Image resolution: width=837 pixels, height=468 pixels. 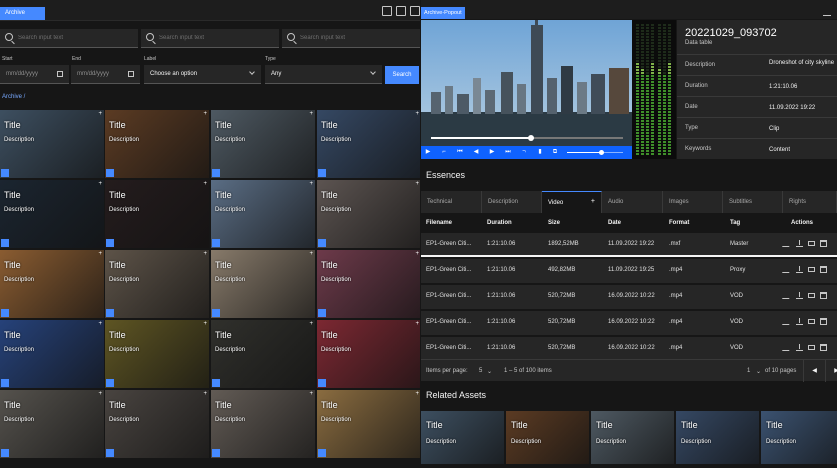 I want to click on seek-handle, so click(x=530, y=138).